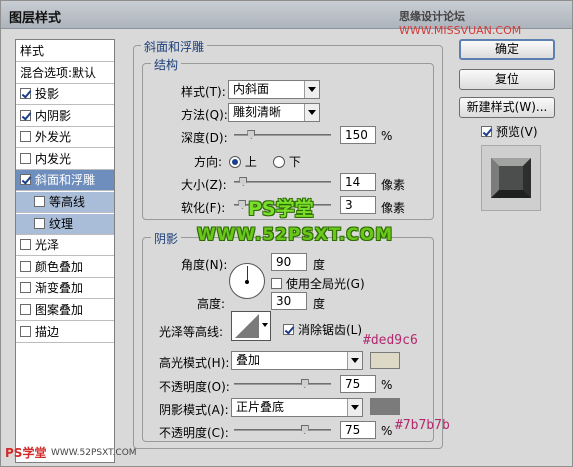 Image resolution: width=573 pixels, height=467 pixels. Describe the element at coordinates (507, 49) in the screenshot. I see `ok-button: 确定` at that location.